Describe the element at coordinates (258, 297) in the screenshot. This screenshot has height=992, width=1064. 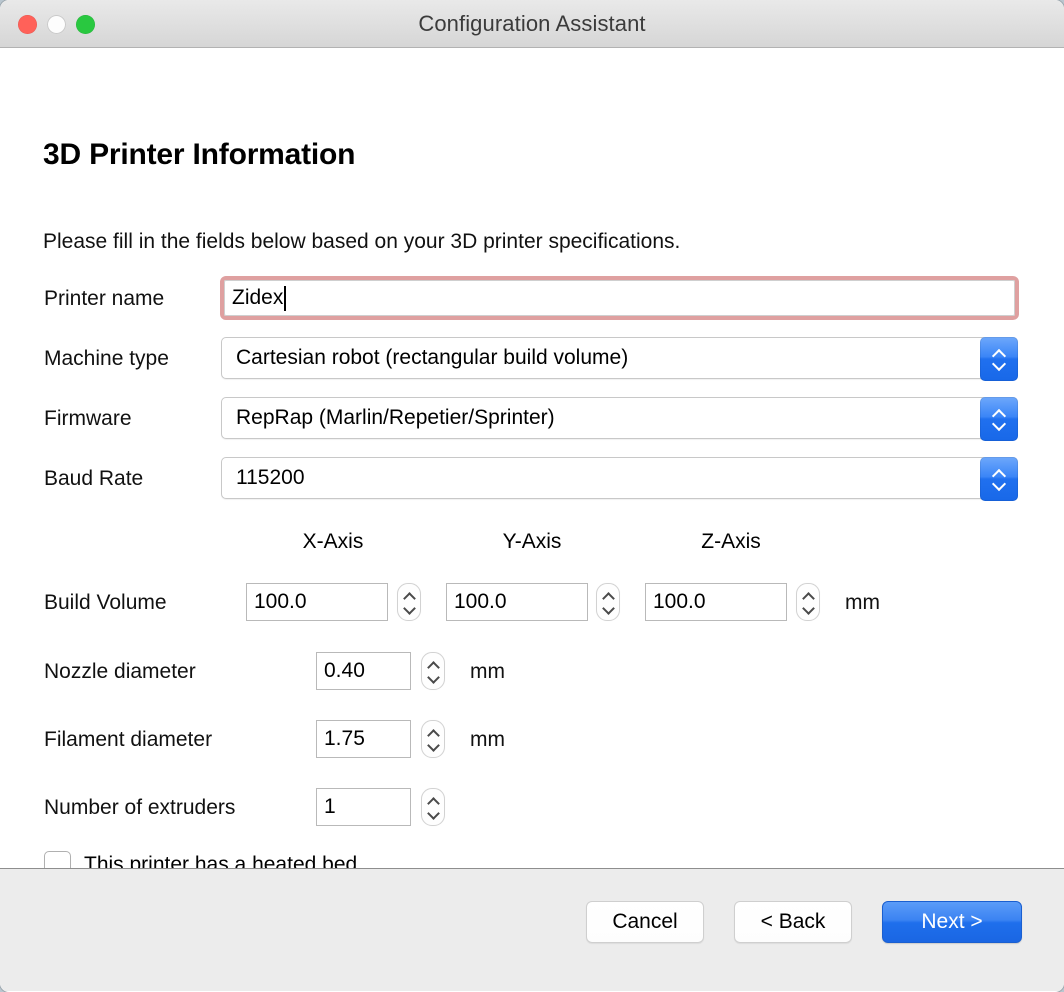
I see `printer-name-value: Zidex` at that location.